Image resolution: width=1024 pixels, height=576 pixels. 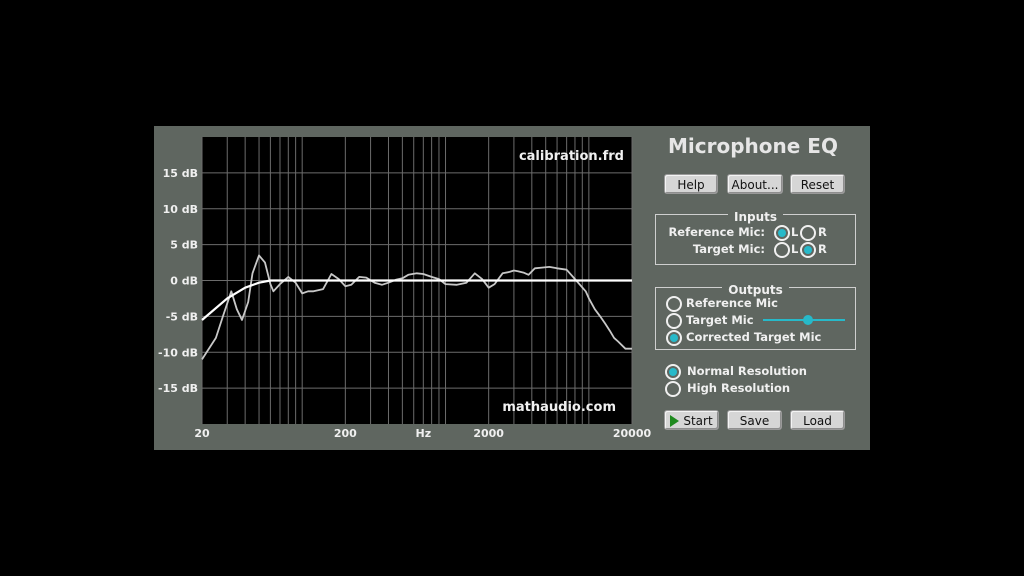 I want to click on reference-mic-right-label: R, so click(x=822, y=232).